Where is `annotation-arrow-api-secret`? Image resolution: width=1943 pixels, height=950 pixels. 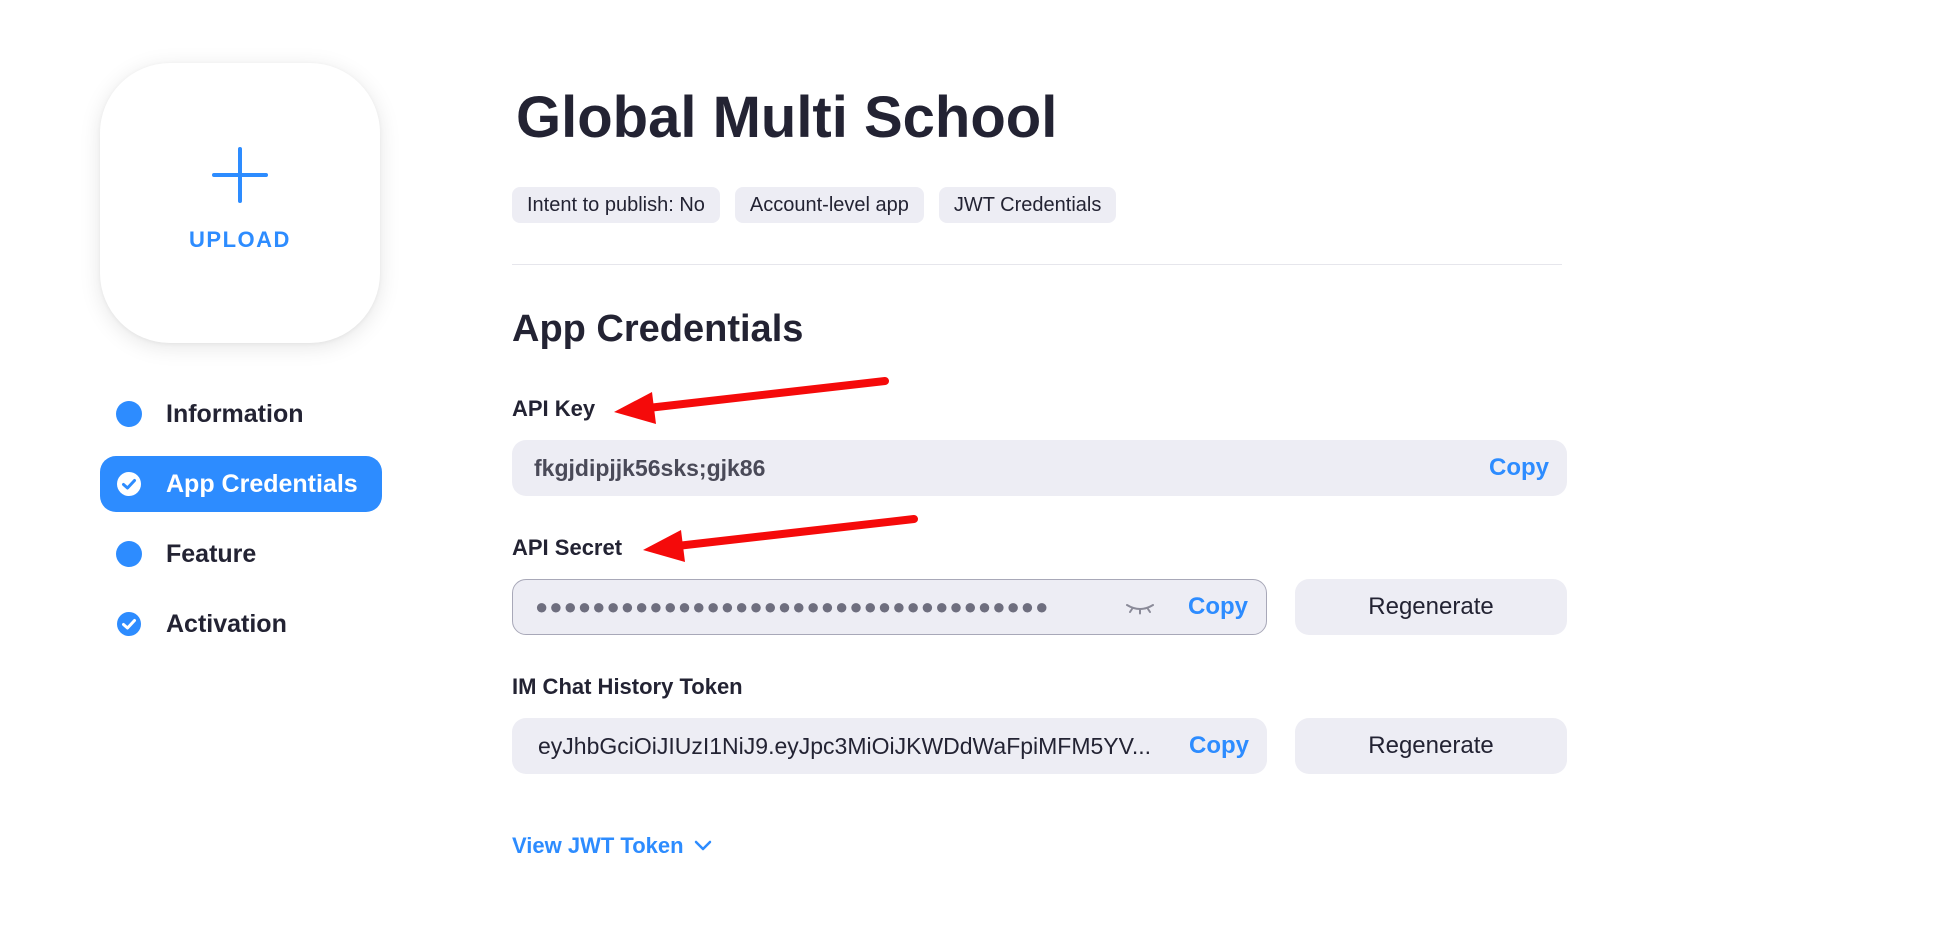 annotation-arrow-api-secret is located at coordinates (780, 538).